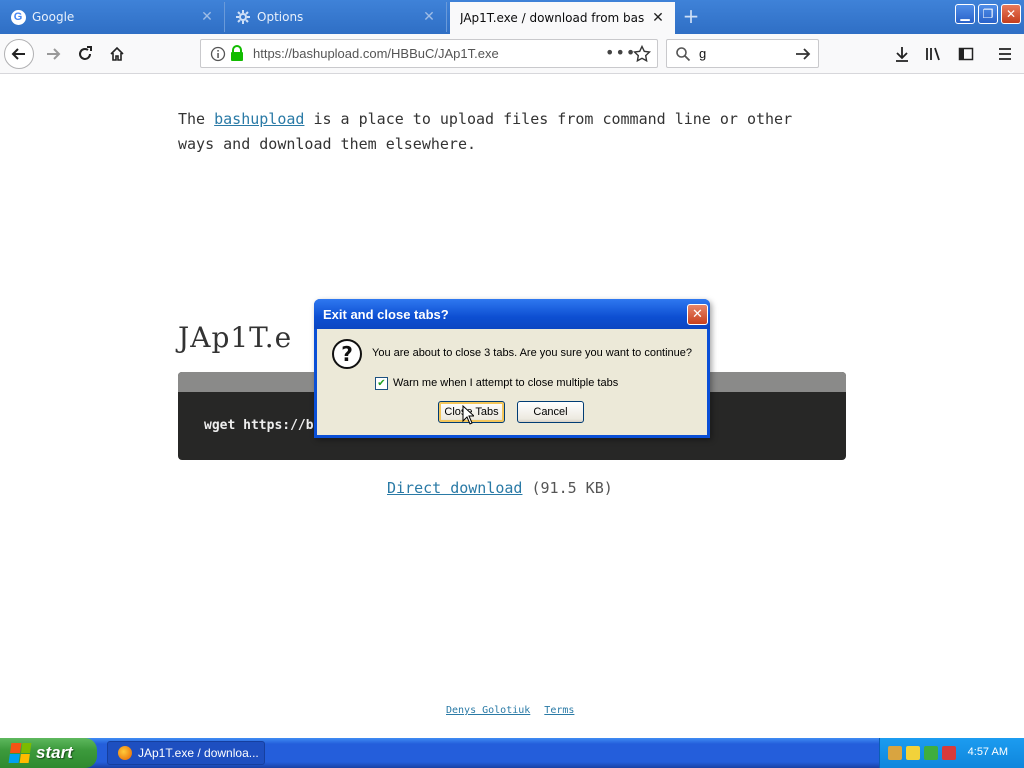 This screenshot has width=1024, height=768. I want to click on dialog-close-button: ✕, so click(697, 314).